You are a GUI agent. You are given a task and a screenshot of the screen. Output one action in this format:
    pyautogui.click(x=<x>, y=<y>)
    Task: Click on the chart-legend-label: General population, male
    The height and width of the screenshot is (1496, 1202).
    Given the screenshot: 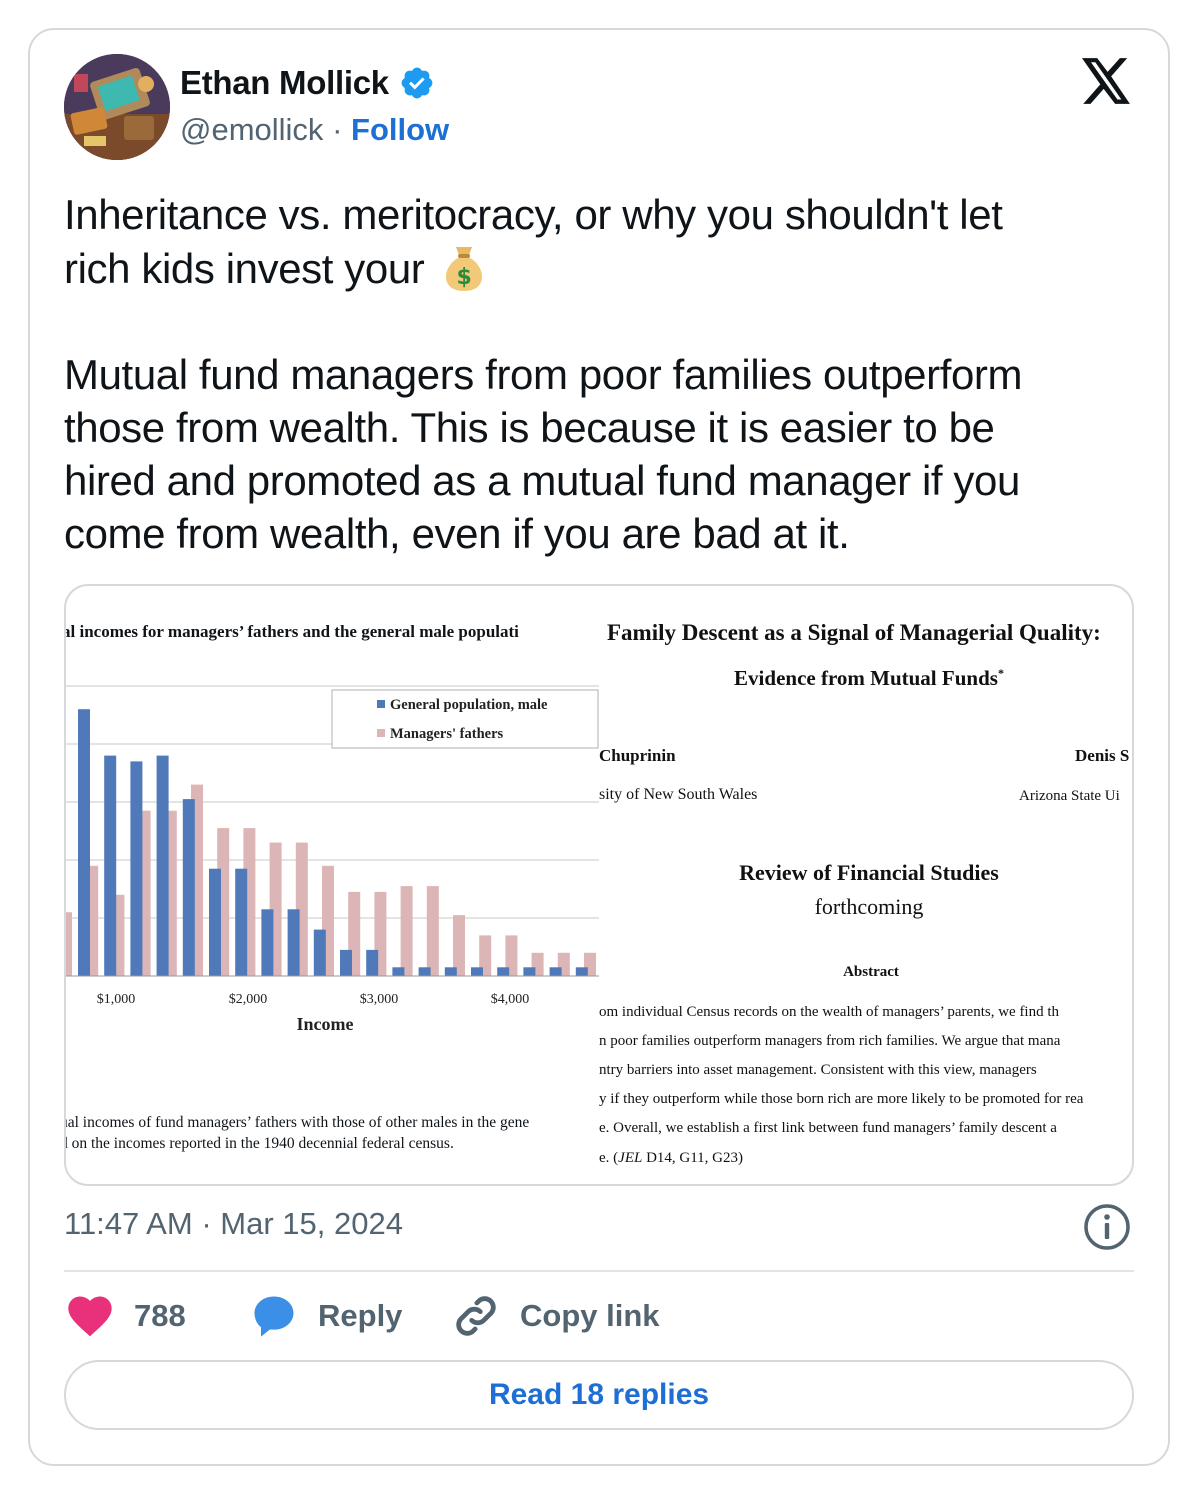 What is the action you would take?
    pyautogui.click(x=469, y=705)
    